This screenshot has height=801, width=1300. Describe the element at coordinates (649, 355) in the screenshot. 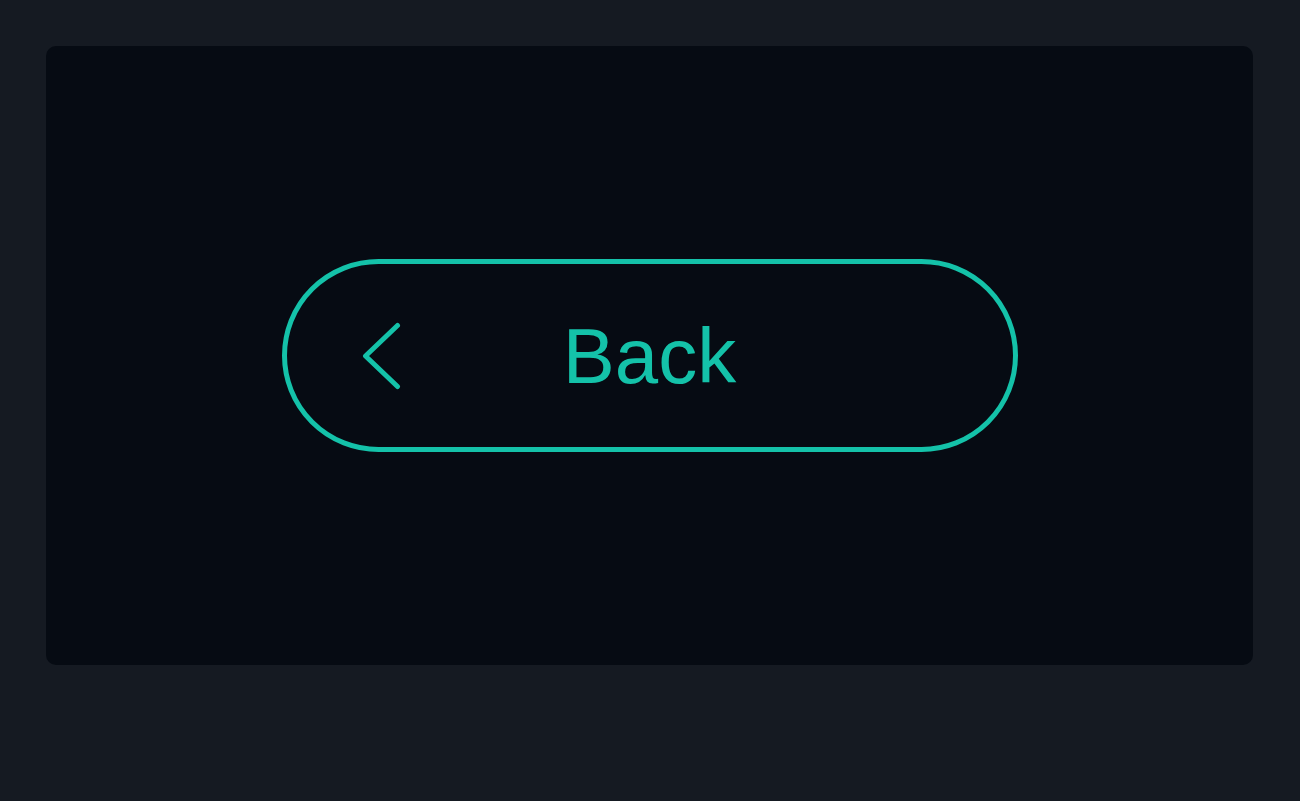

I see `back-button: Back` at that location.